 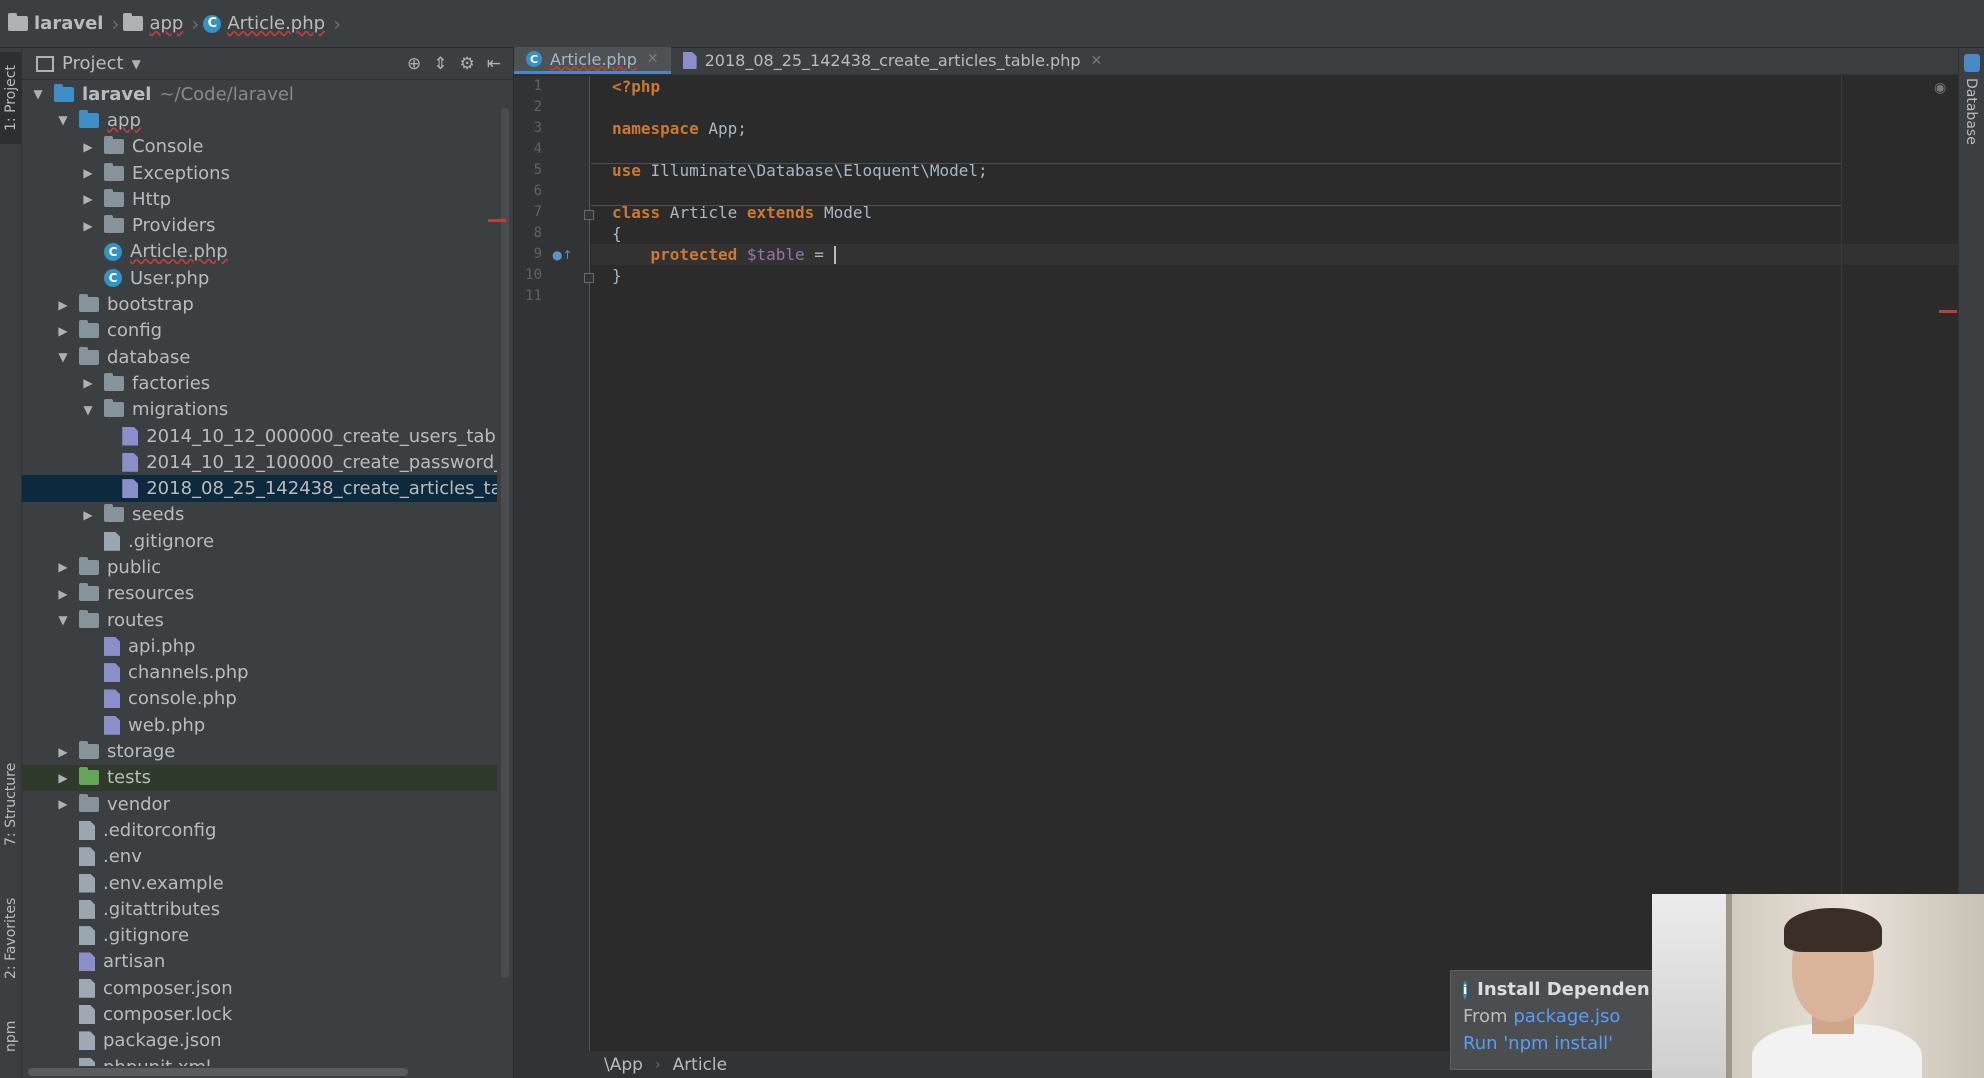 What do you see at coordinates (136, 64) in the screenshot?
I see `chevron-down-icon: ▼` at bounding box center [136, 64].